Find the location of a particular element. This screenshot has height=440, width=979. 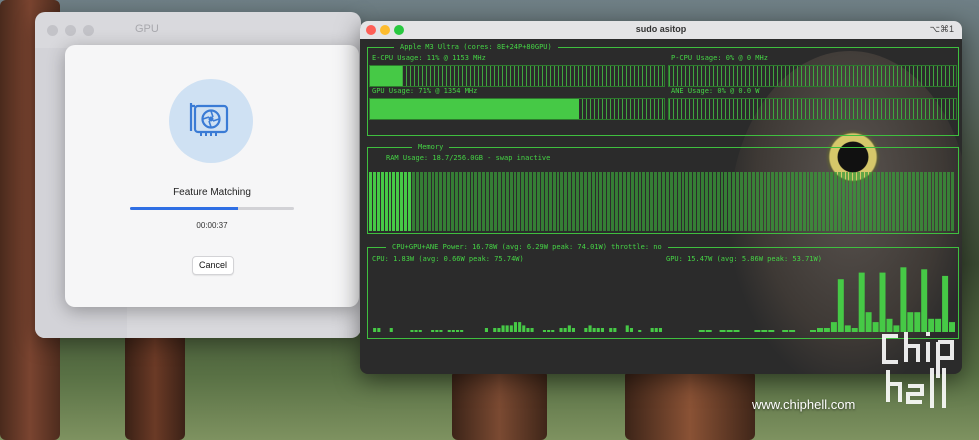

processor-panel-title: Apple M3 Ultra (cores: 8E+24P+80GPU) is located at coordinates (476, 47).